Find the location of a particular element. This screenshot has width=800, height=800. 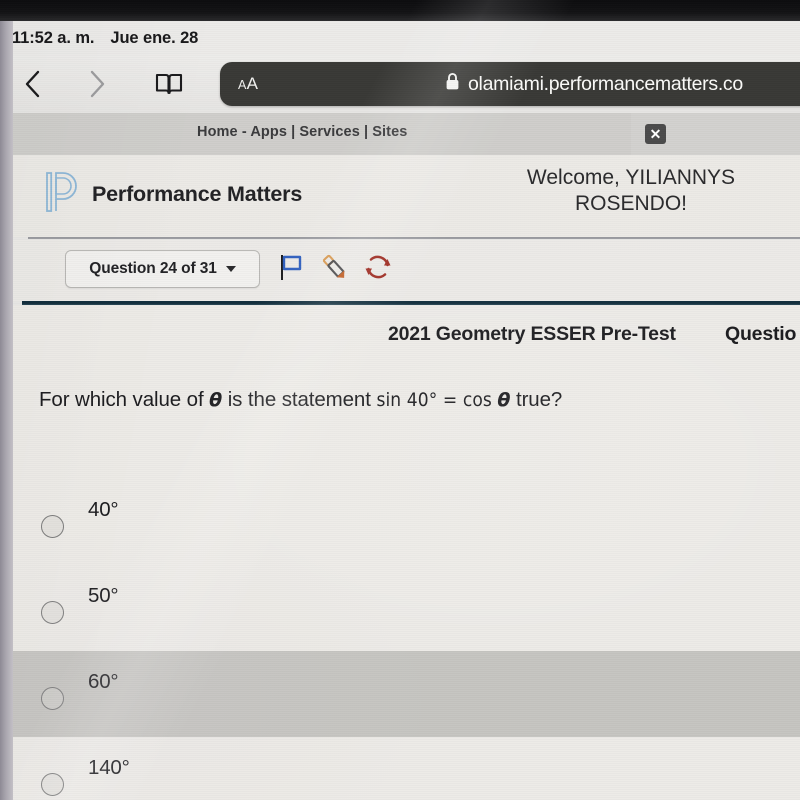

site-nav-links: Home - Apps | Services | Sites is located at coordinates (302, 132).